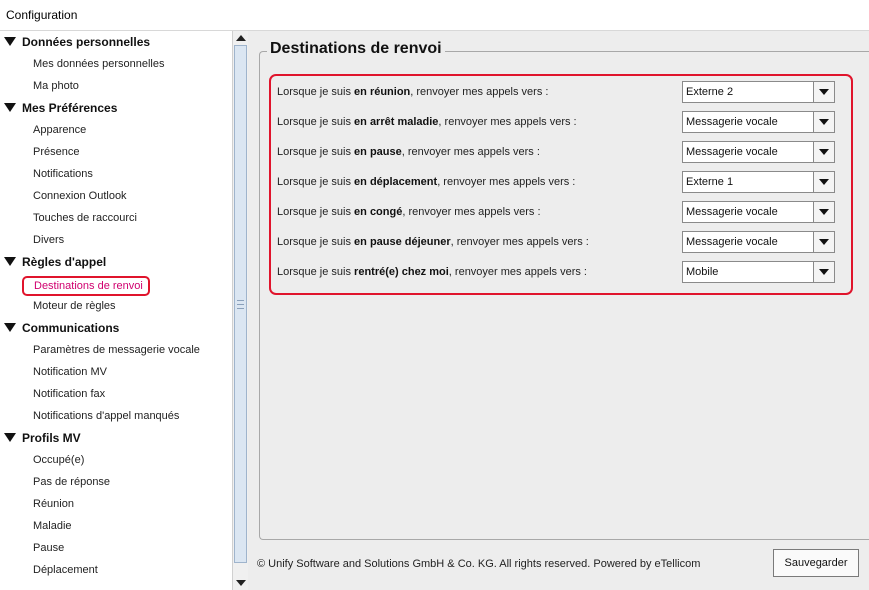  What do you see at coordinates (758, 272) in the screenshot?
I see `forward-target-select: Mobile` at bounding box center [758, 272].